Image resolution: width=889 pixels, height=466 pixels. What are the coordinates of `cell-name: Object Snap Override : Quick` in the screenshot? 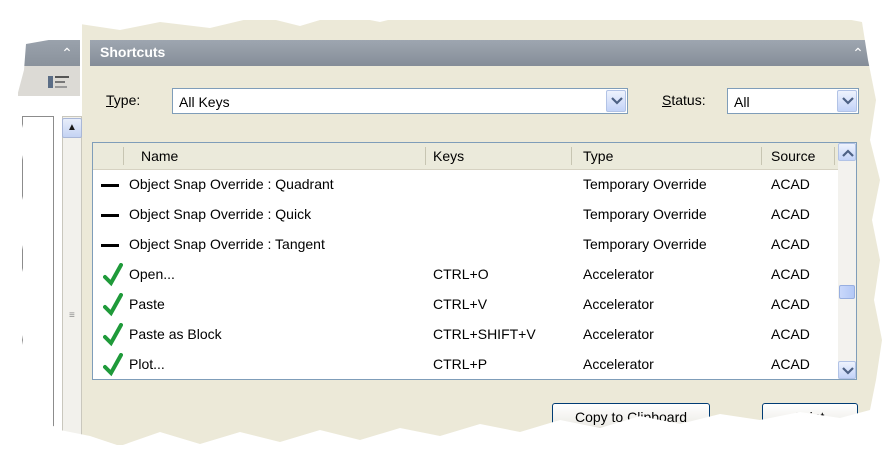 It's located at (220, 214).